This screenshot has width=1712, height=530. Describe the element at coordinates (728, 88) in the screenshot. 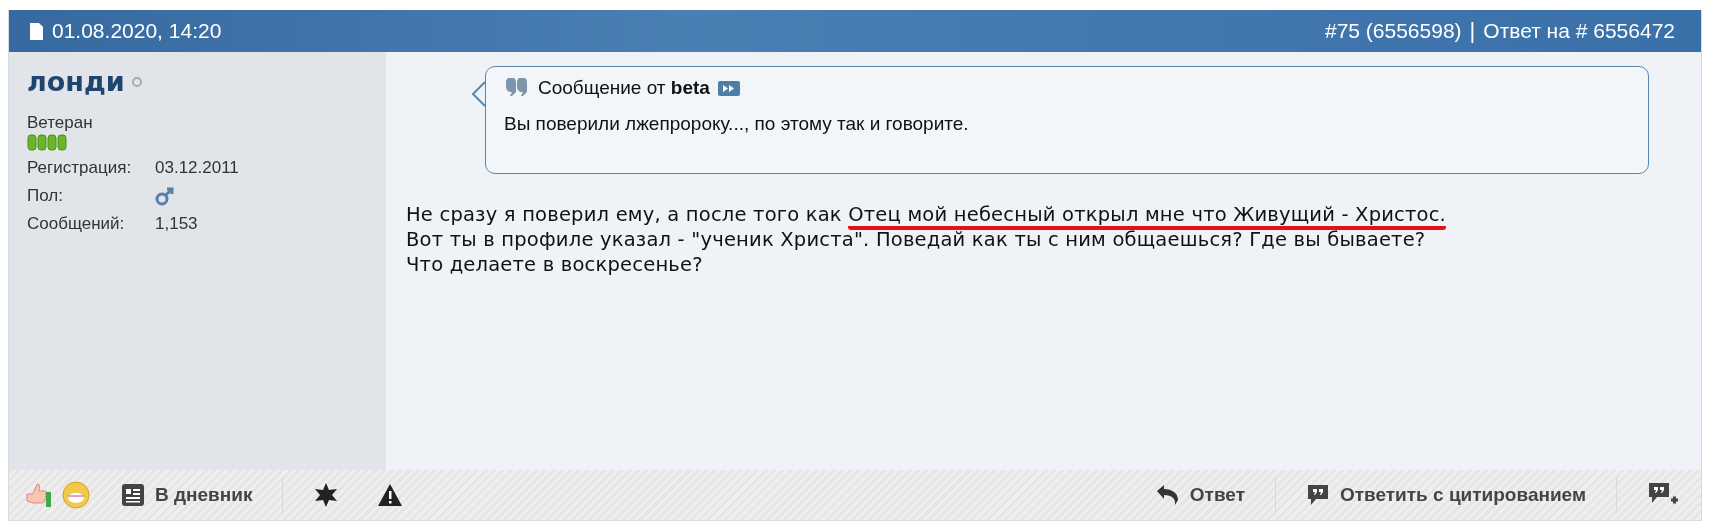

I see `view-post-icon` at that location.